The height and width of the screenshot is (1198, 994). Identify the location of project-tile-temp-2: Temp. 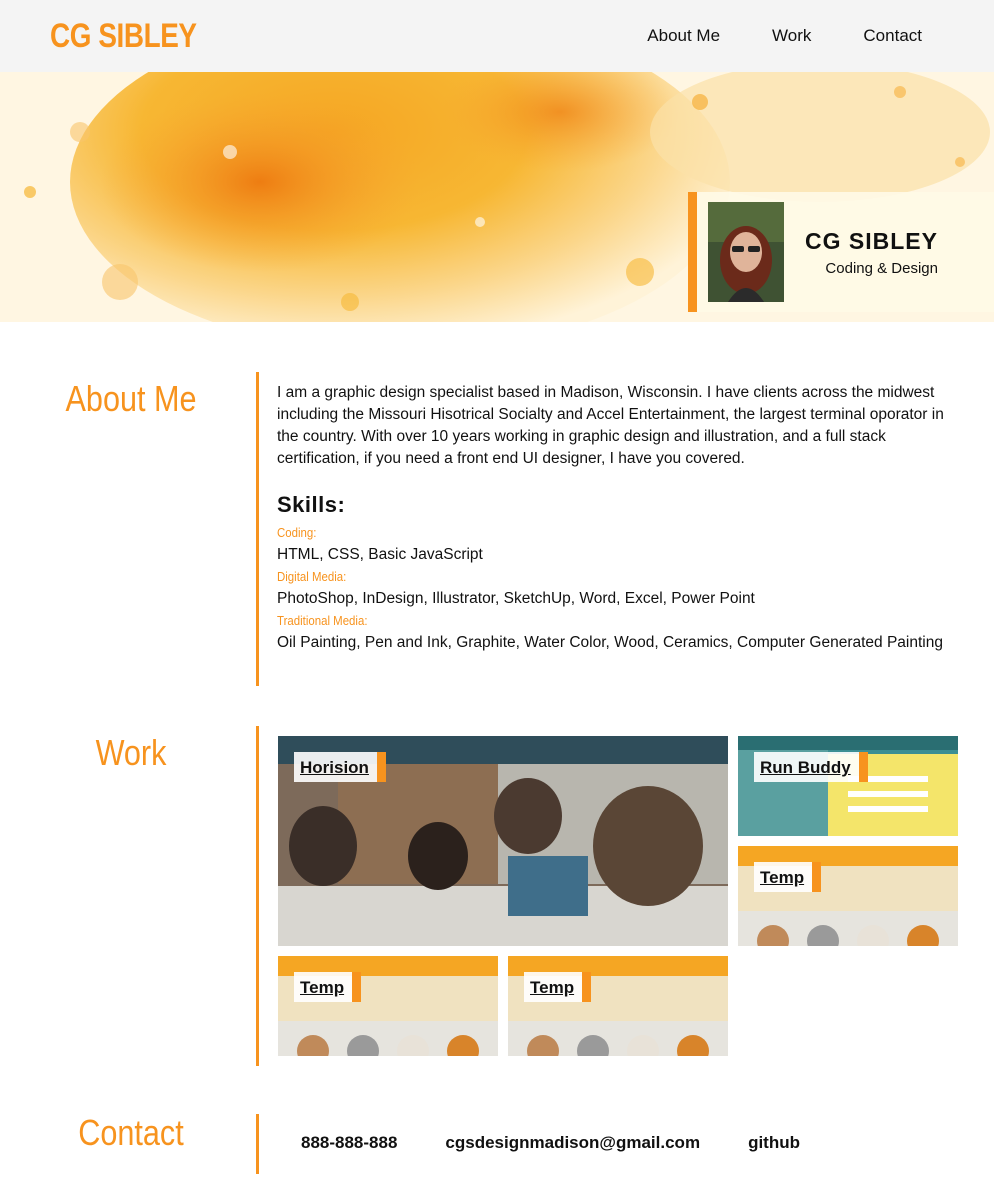
(388, 1006).